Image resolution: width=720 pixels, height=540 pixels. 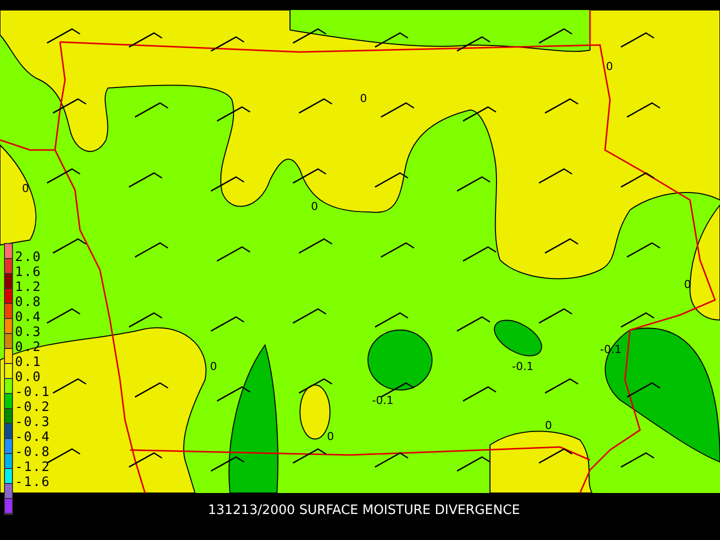 What do you see at coordinates (28, 332) in the screenshot?
I see `legend-label: 0.3` at bounding box center [28, 332].